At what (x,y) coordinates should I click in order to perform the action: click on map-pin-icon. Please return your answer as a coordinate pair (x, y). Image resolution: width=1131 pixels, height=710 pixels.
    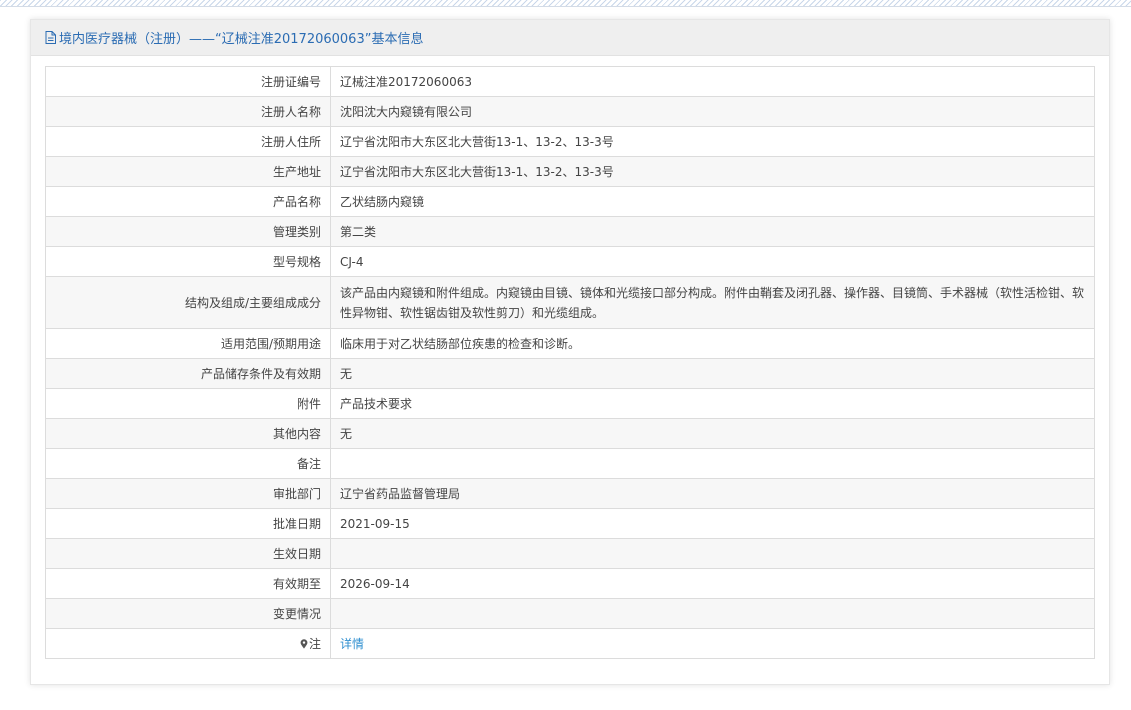
    Looking at the image, I should click on (304, 642).